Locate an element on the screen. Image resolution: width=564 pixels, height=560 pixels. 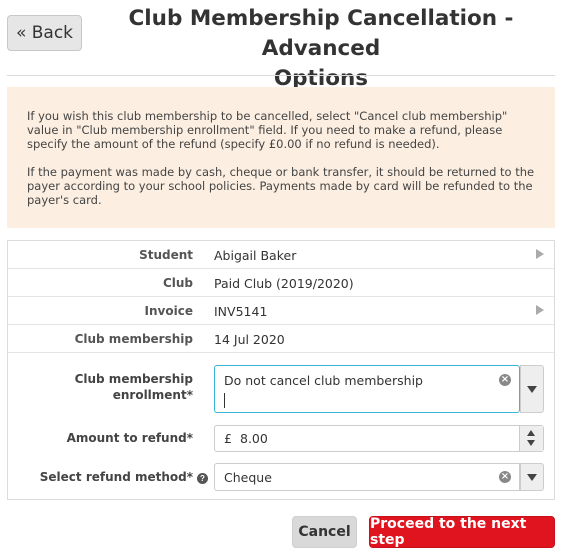
student-value: Abigail Baker is located at coordinates (255, 255).